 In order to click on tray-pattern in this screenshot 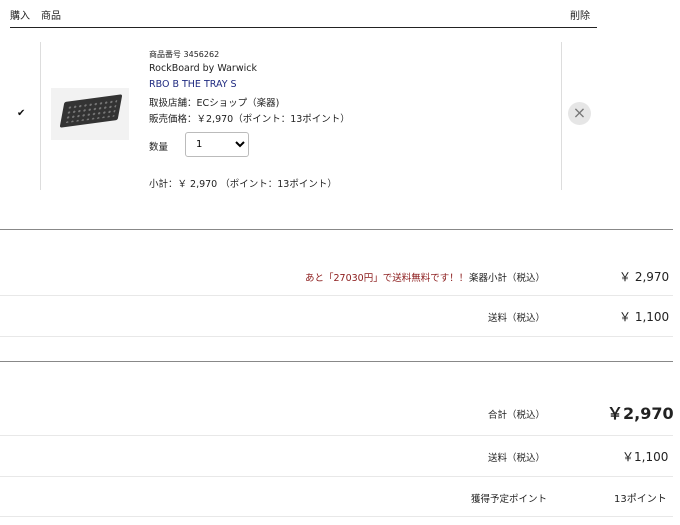, I will do `click(91, 111)`.